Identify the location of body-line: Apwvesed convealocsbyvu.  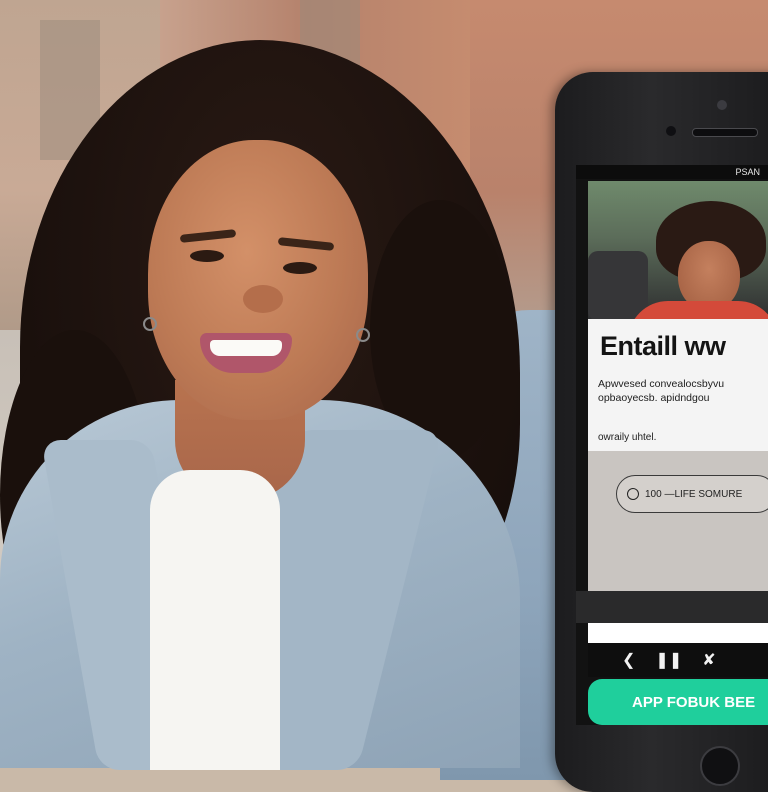
(661, 384).